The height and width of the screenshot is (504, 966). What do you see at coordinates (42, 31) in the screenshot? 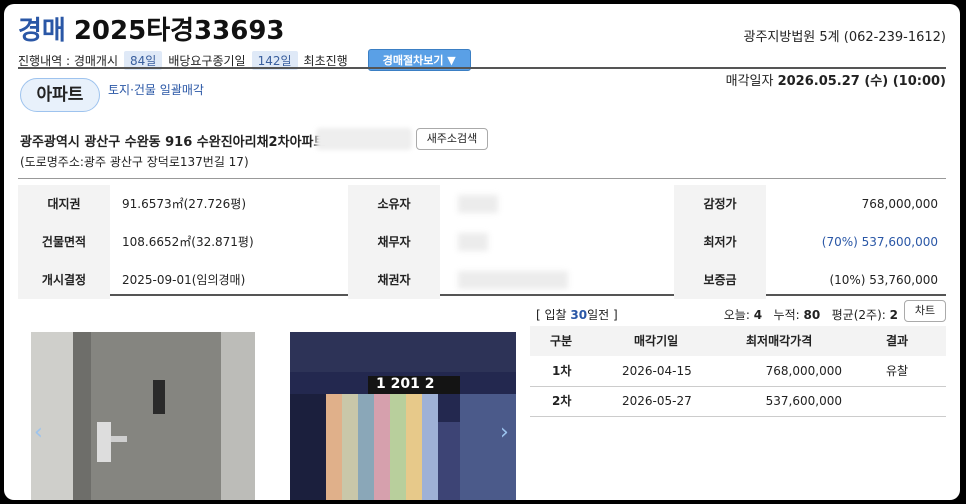
I see `auction-kind: 경매` at bounding box center [42, 31].